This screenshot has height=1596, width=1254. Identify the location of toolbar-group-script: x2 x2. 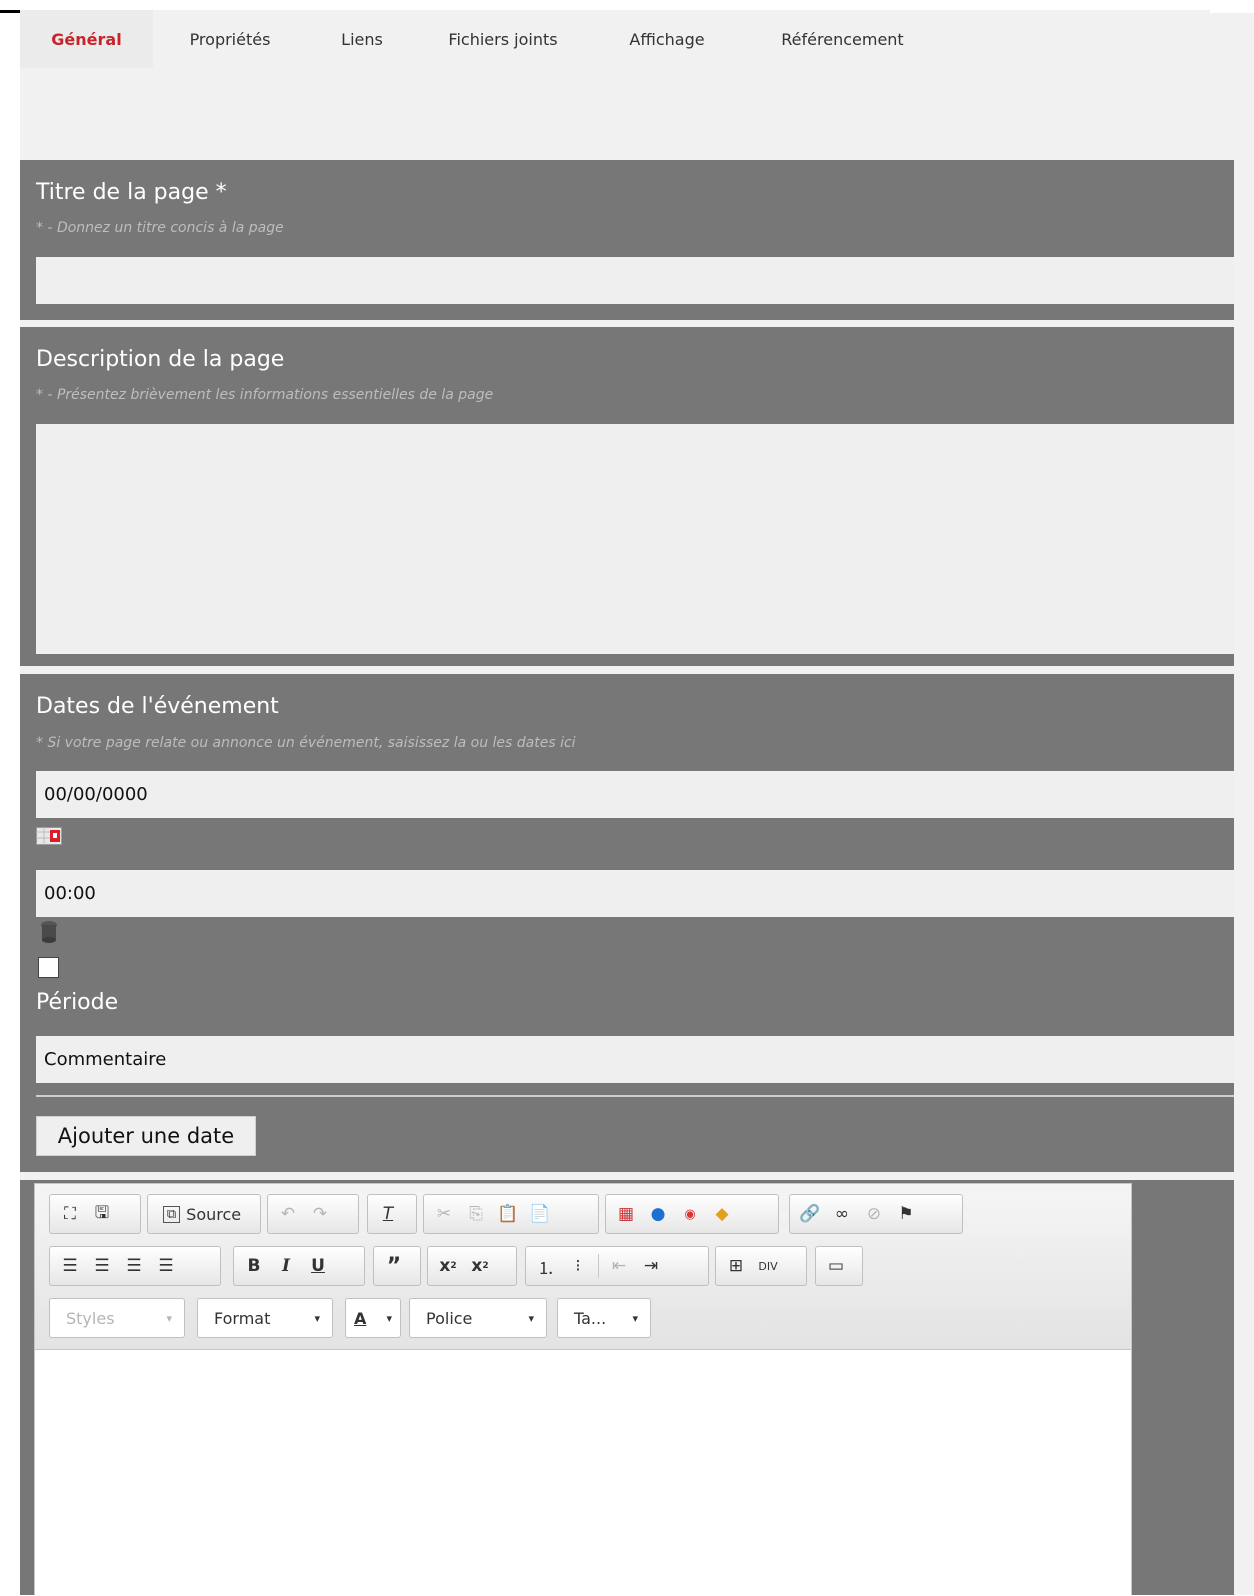
(472, 1266).